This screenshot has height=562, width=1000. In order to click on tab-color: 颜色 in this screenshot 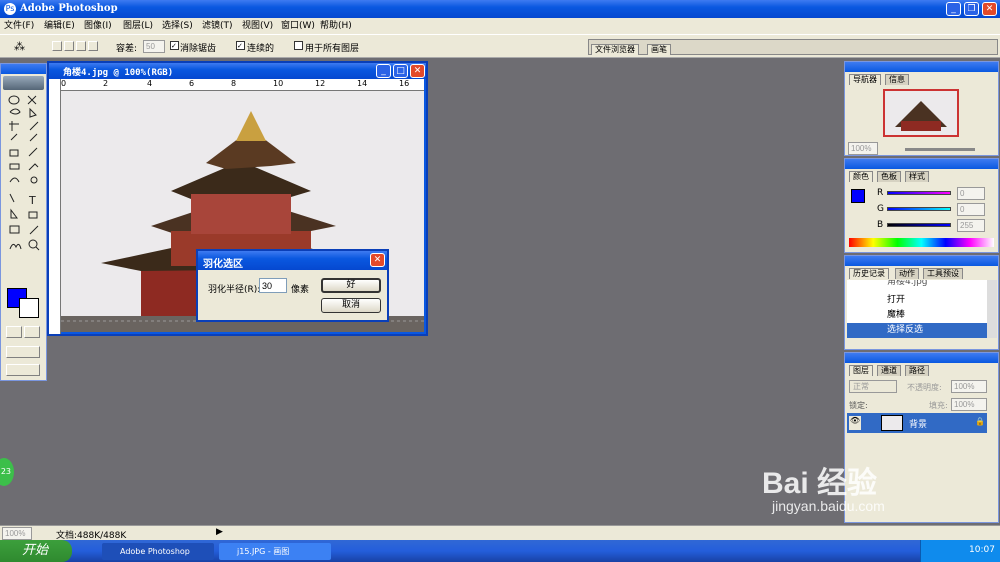, I will do `click(861, 176)`.